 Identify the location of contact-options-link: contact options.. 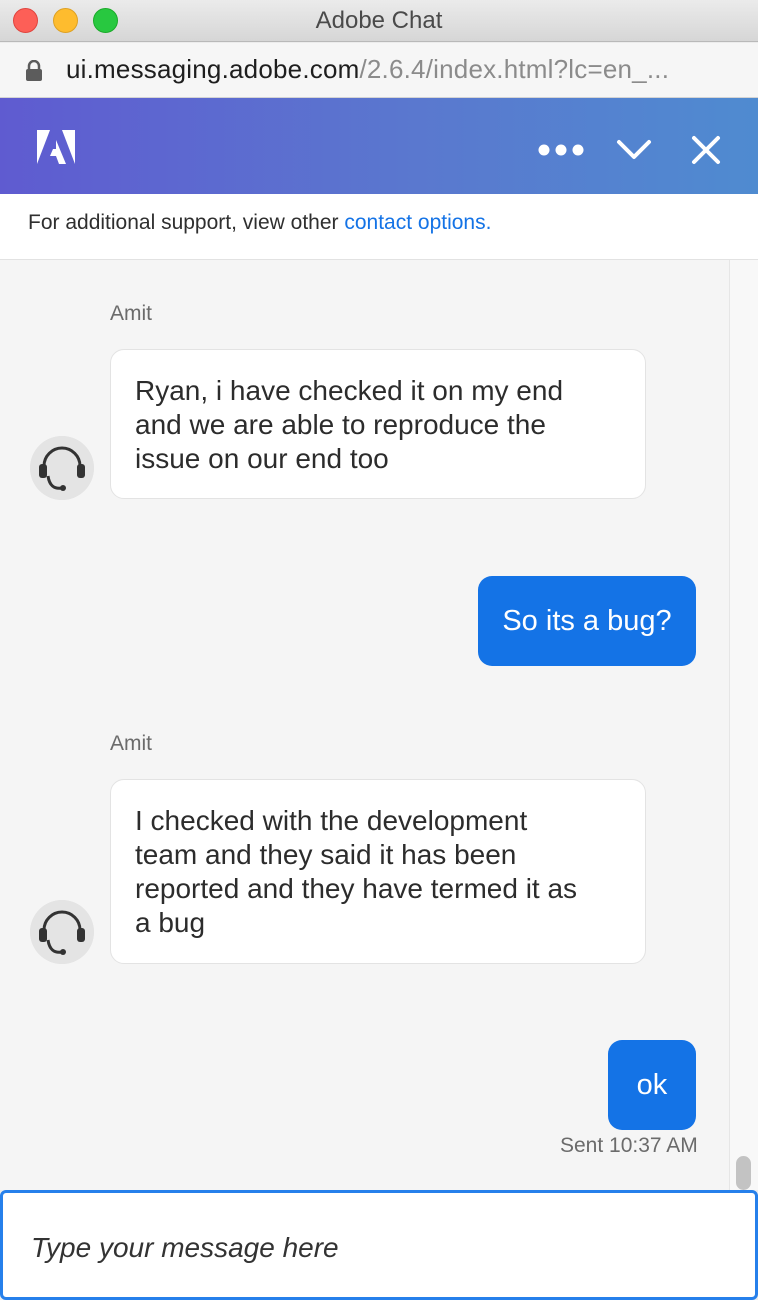
(417, 222).